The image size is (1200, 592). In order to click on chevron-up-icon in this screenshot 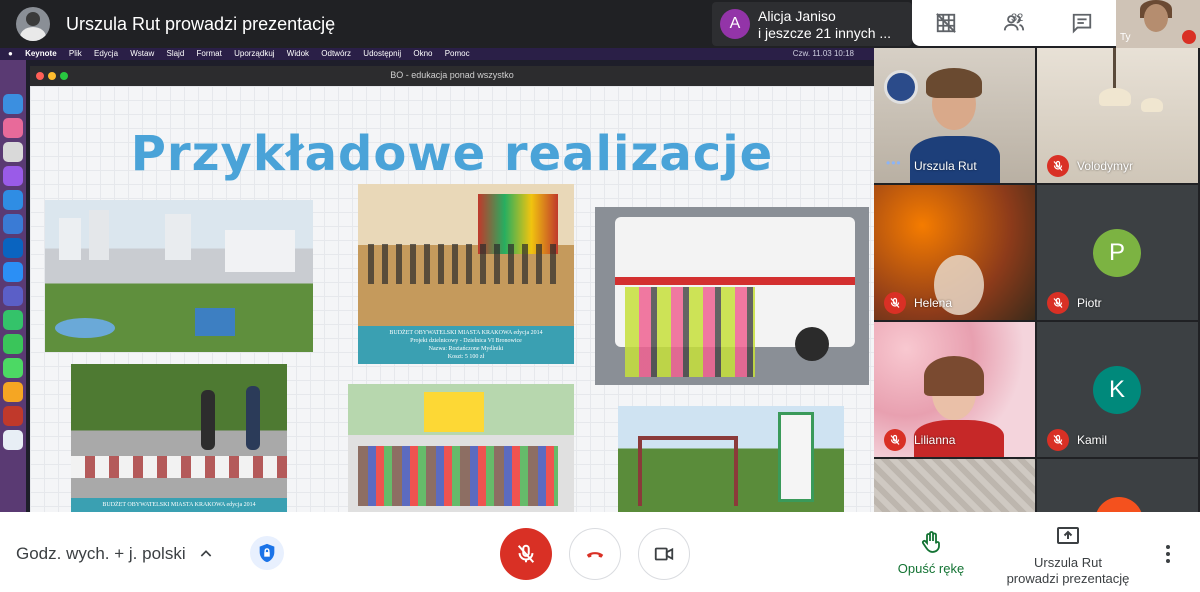, I will do `click(206, 554)`.